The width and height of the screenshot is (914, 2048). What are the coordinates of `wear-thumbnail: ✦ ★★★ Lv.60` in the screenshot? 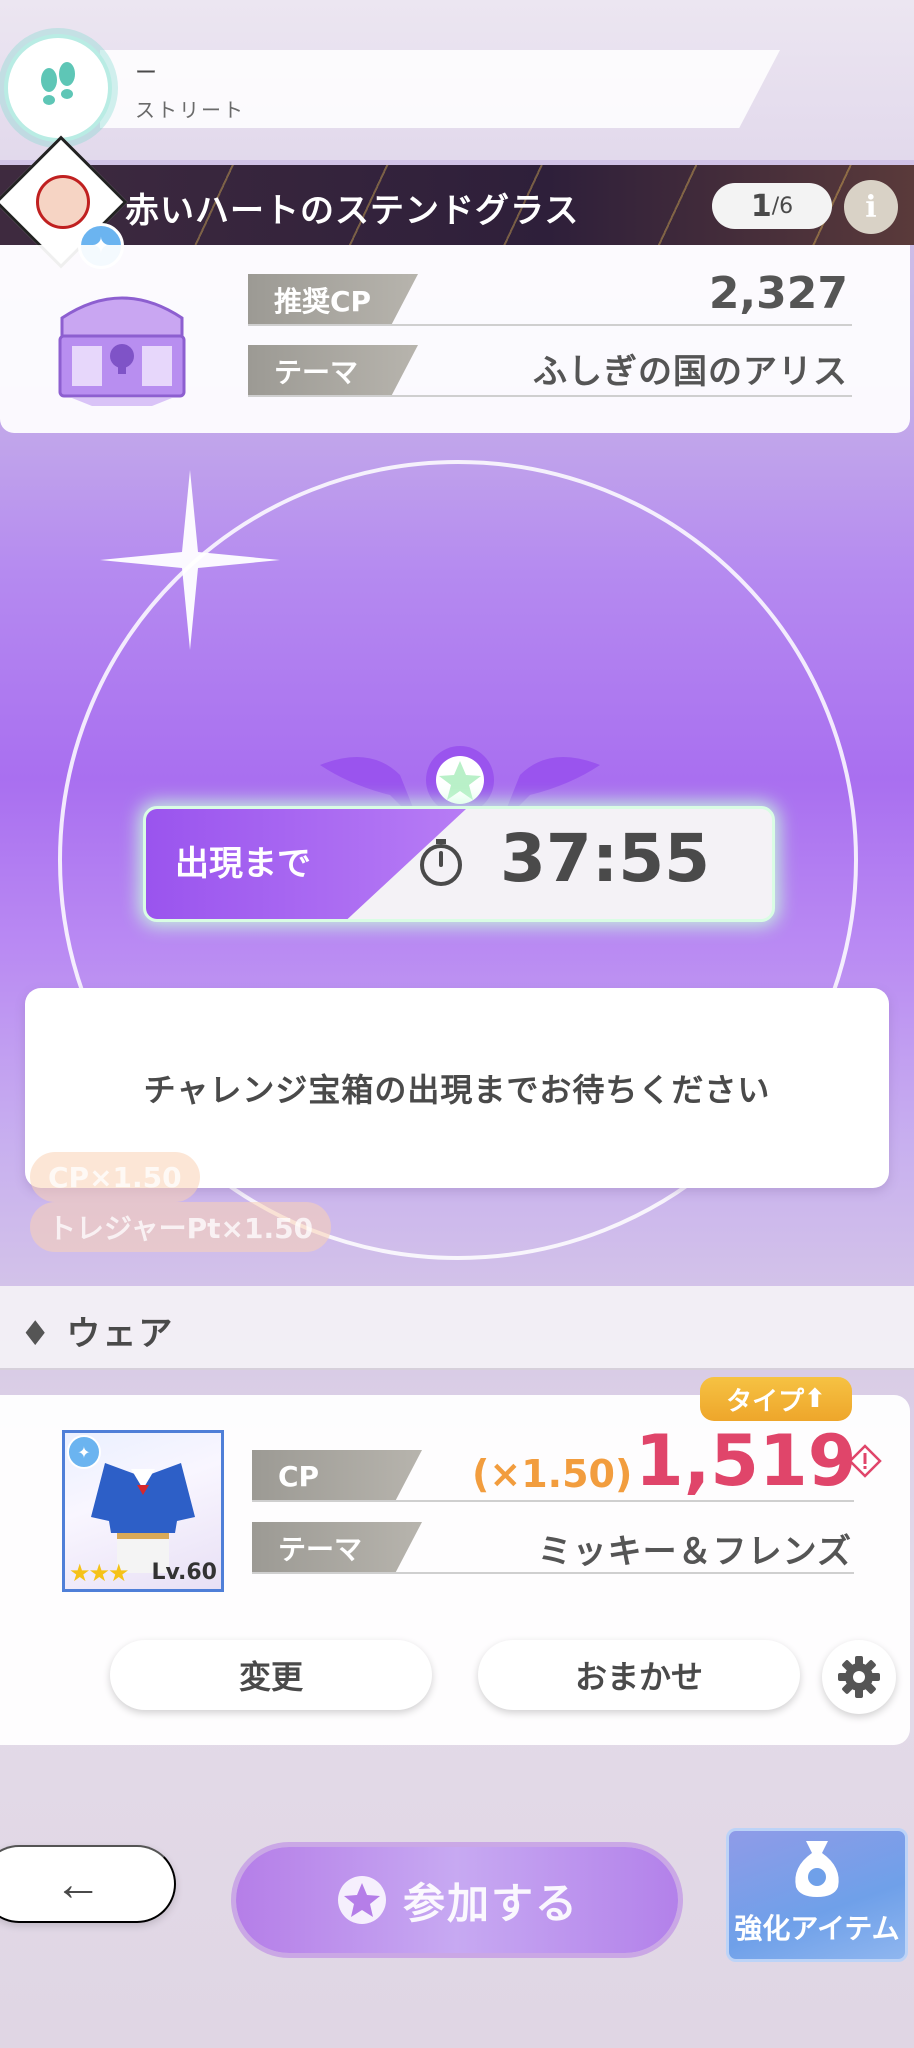 It's located at (143, 1511).